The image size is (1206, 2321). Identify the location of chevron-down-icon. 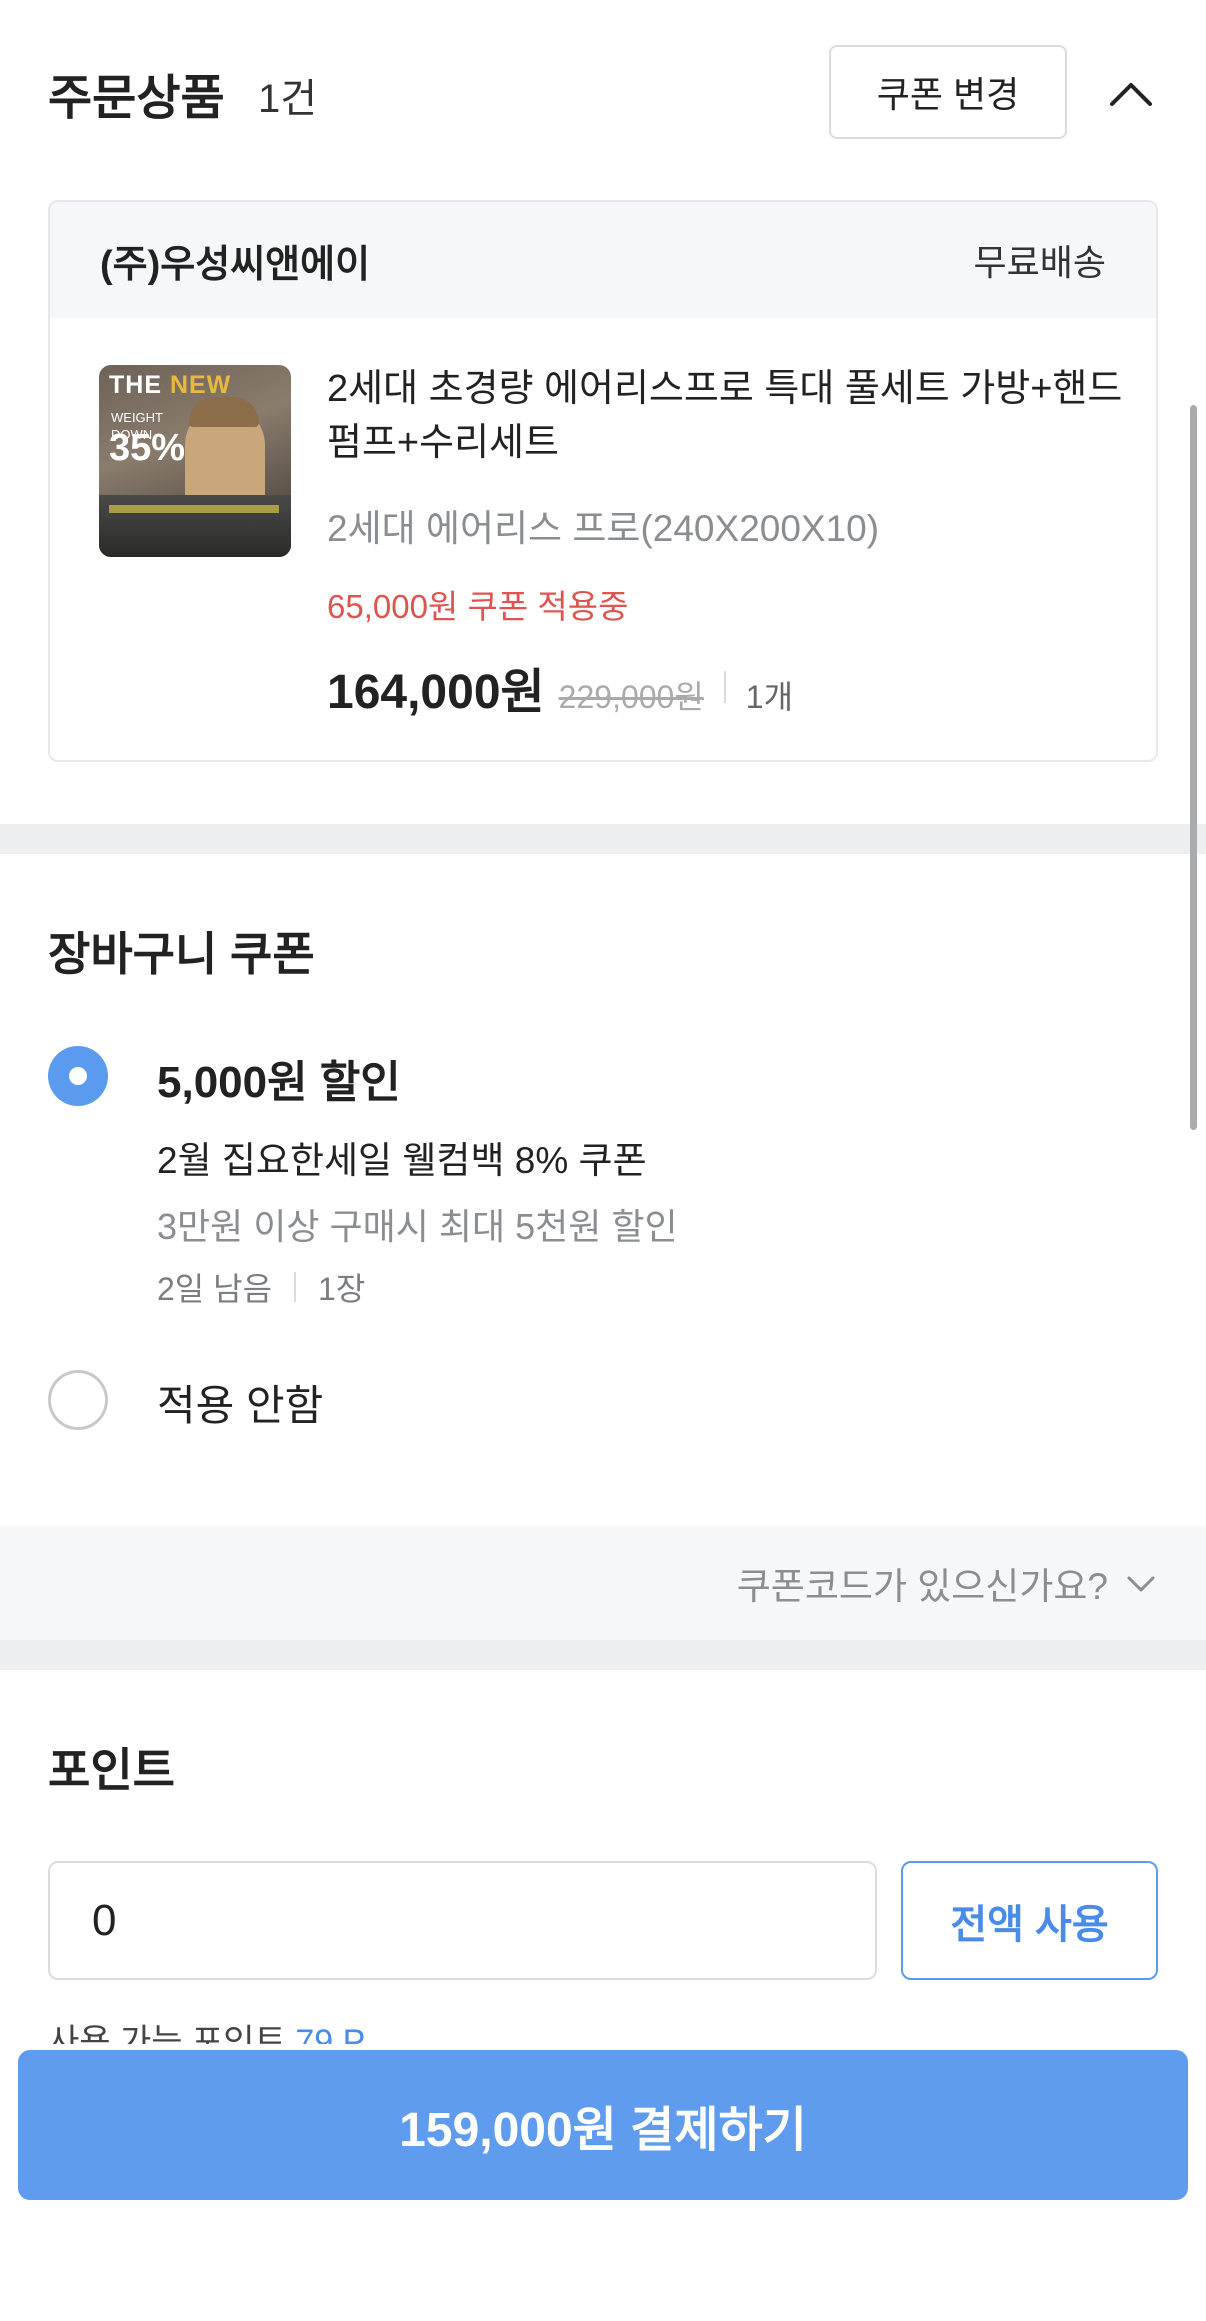
(1141, 1584).